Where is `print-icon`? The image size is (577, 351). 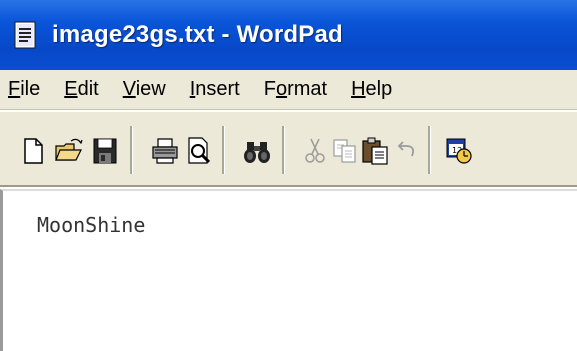
print-icon is located at coordinates (165, 151).